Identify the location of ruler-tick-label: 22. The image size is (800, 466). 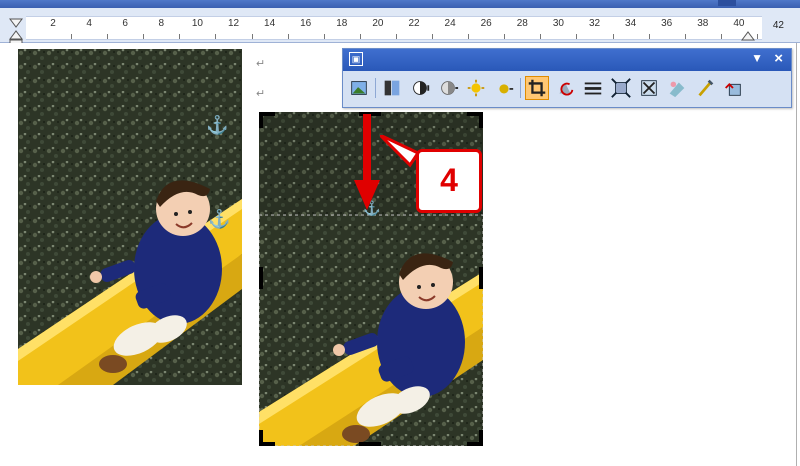
(414, 23).